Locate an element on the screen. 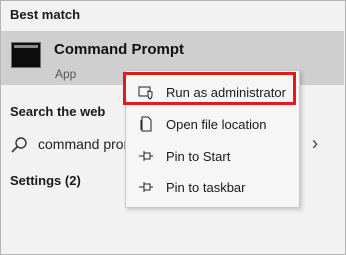 This screenshot has width=346, height=255. menu-item-open-file-location: Open file location is located at coordinates (212, 124).